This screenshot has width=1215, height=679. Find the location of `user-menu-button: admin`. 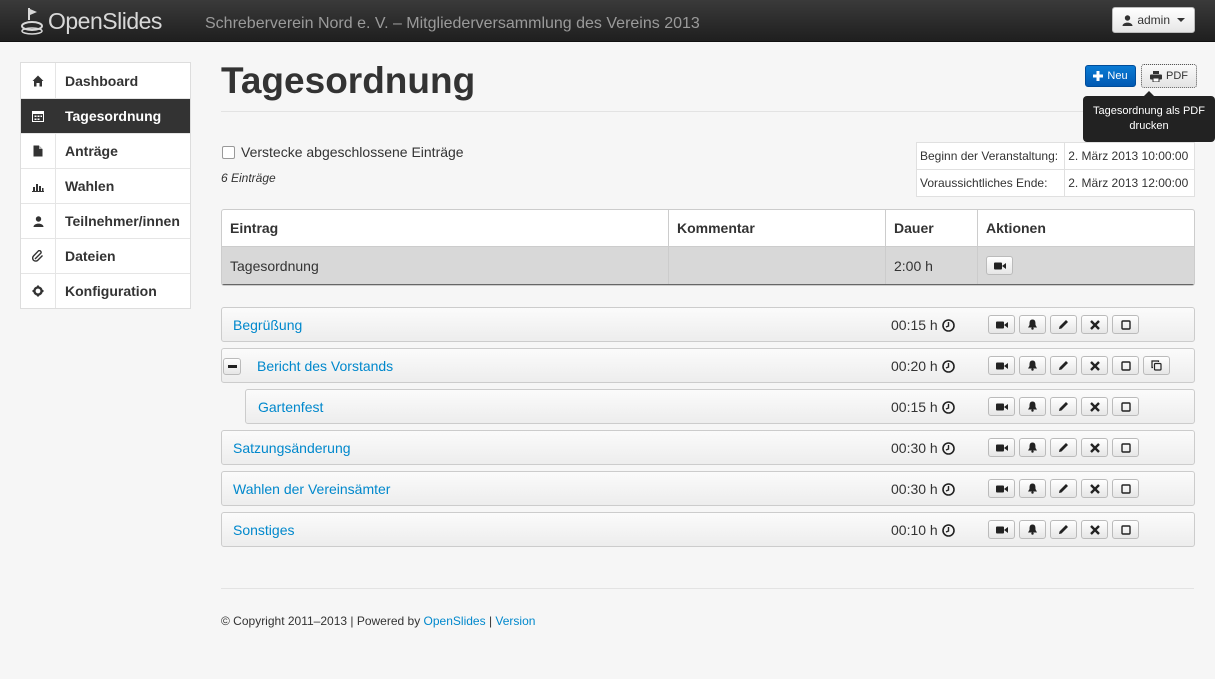

user-menu-button: admin is located at coordinates (1153, 20).